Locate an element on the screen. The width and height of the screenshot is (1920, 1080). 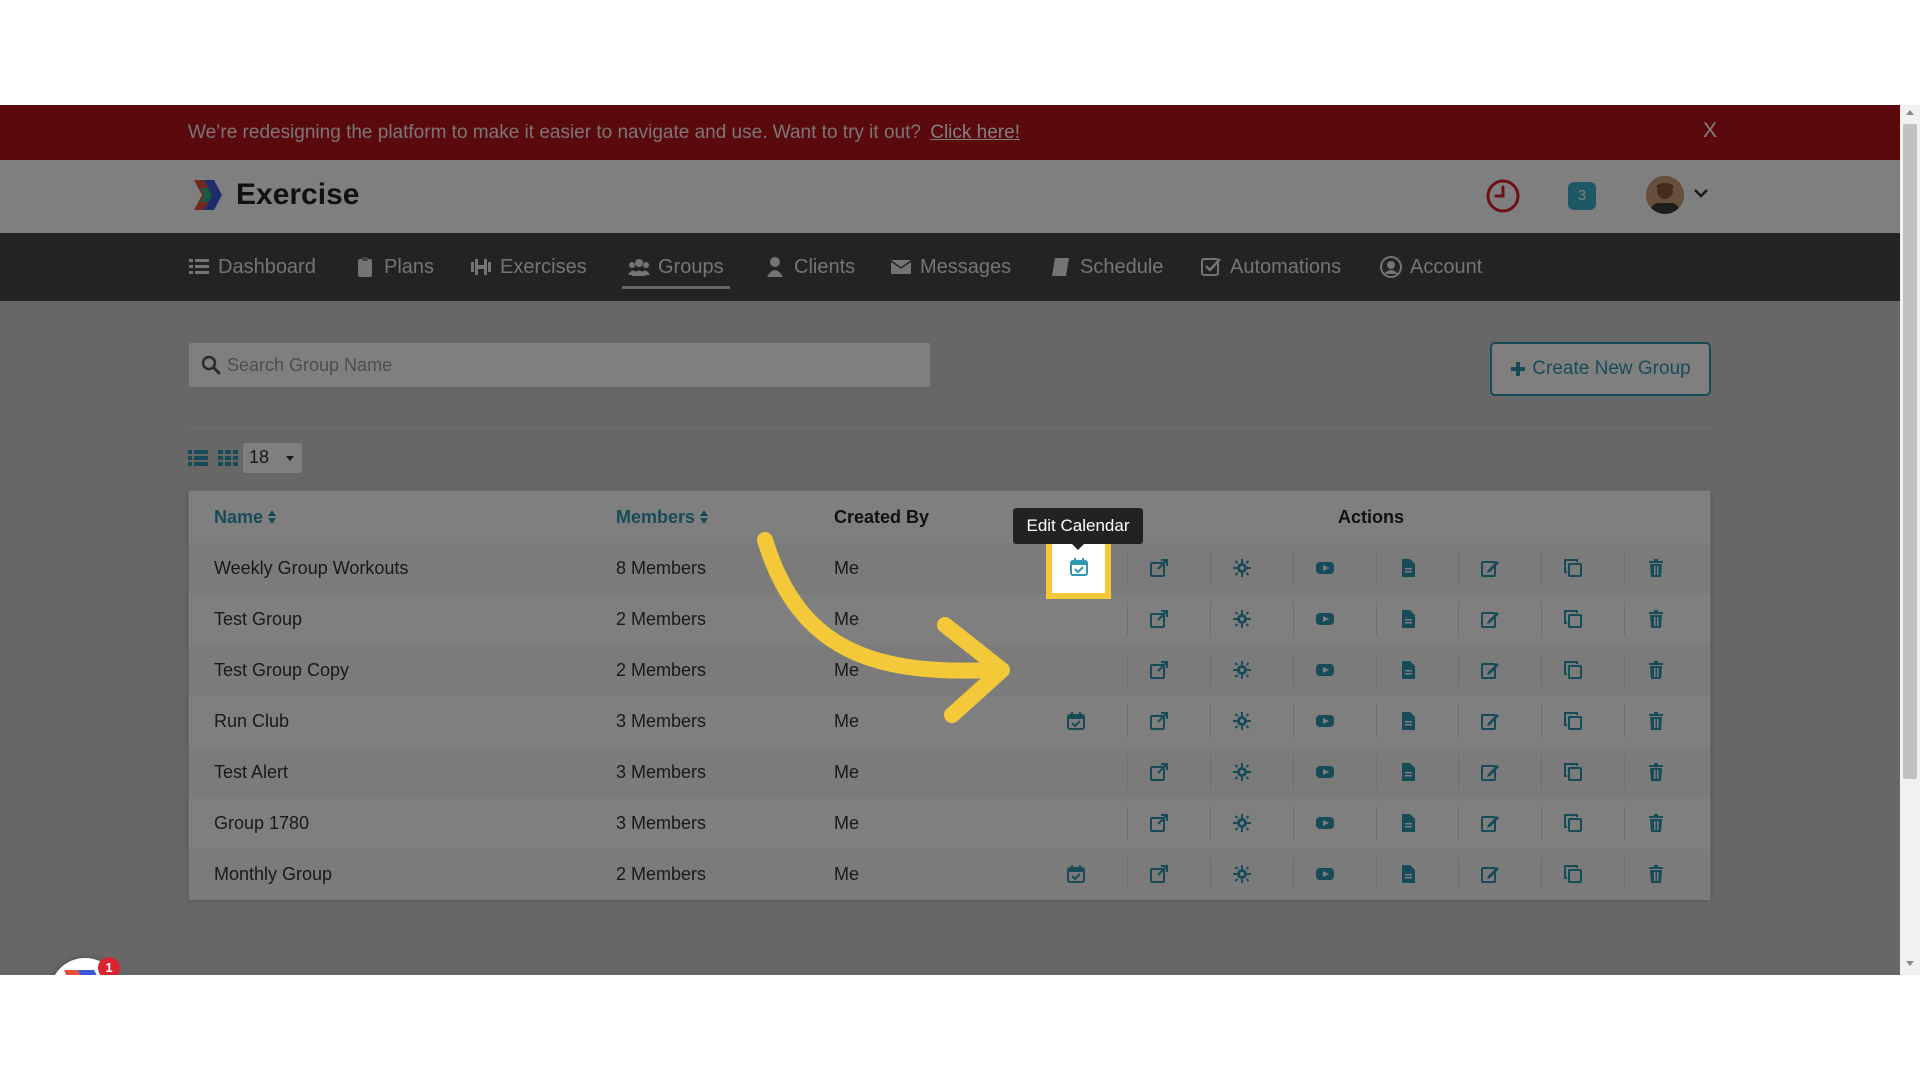
launcher-badge: 1 is located at coordinates (109, 966).